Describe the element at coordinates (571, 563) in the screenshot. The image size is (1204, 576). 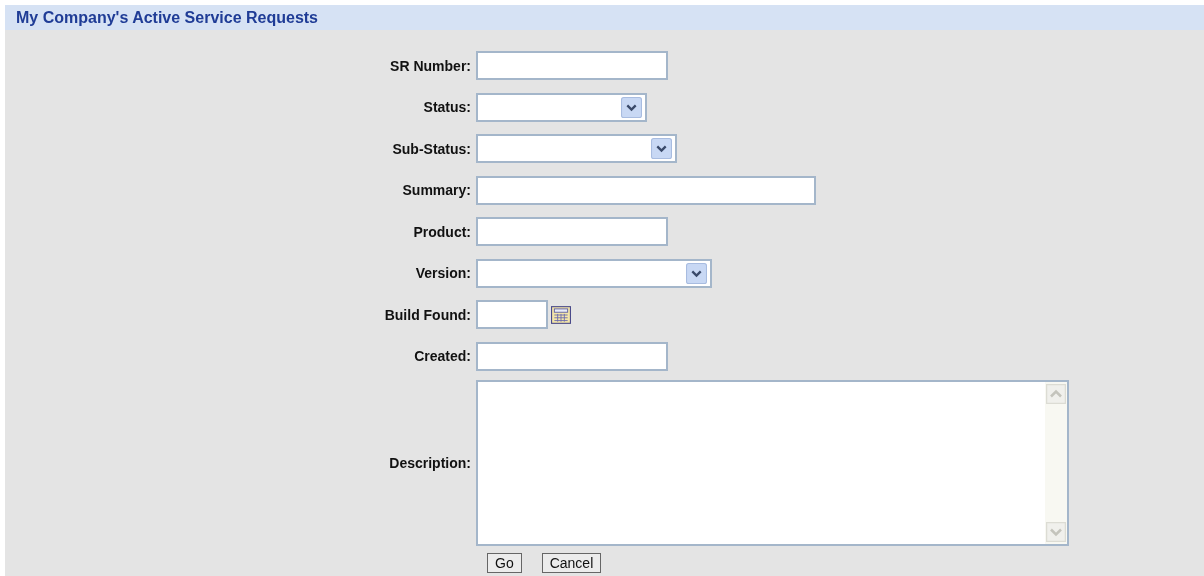
I see `form-button: Cancel` at that location.